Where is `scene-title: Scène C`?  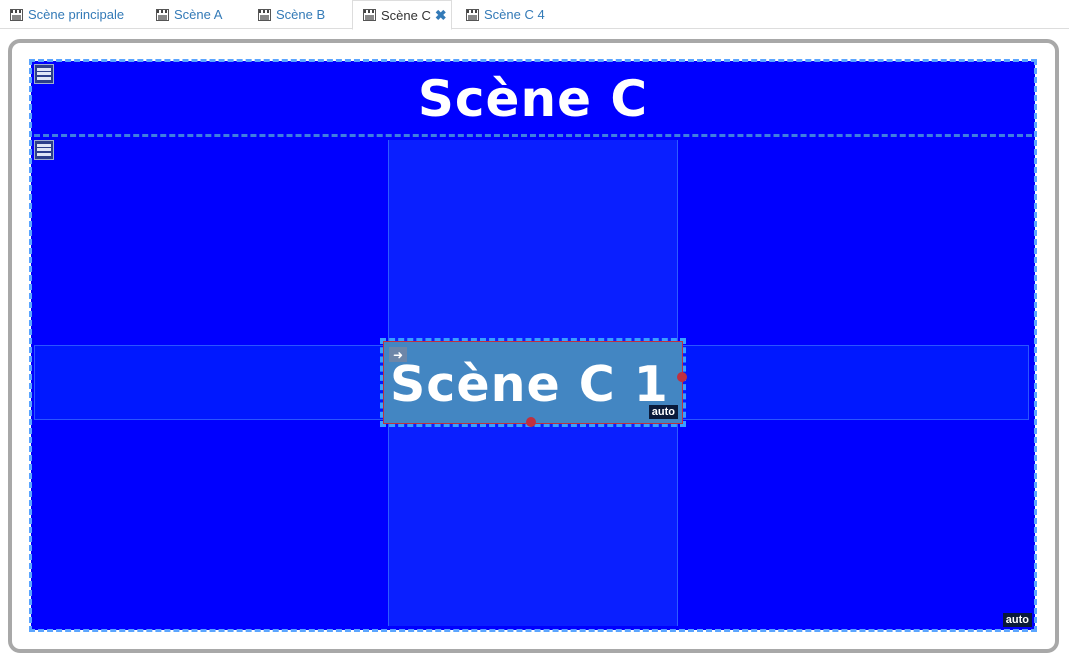
scene-title: Scène C is located at coordinates (533, 99).